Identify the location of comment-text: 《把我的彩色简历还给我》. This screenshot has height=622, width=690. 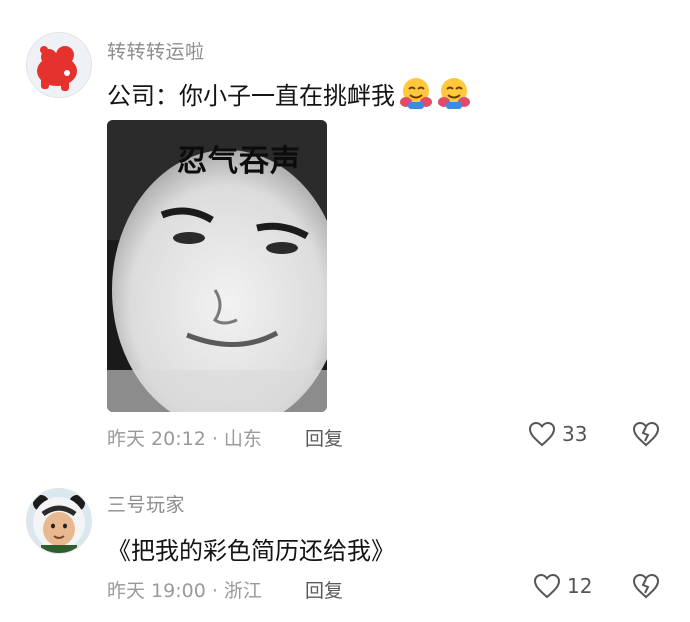
(251, 551).